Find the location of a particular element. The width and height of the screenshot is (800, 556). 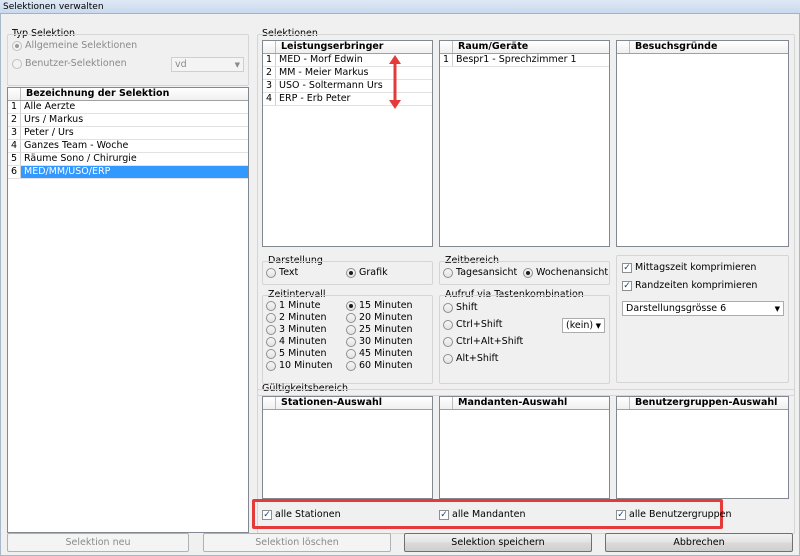

interval-60-radio is located at coordinates (351, 366).